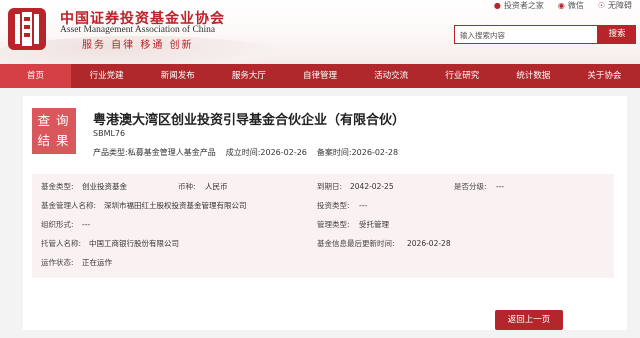 This screenshot has width=640, height=338. I want to click on nav-item-about: 关于协会, so click(604, 76).